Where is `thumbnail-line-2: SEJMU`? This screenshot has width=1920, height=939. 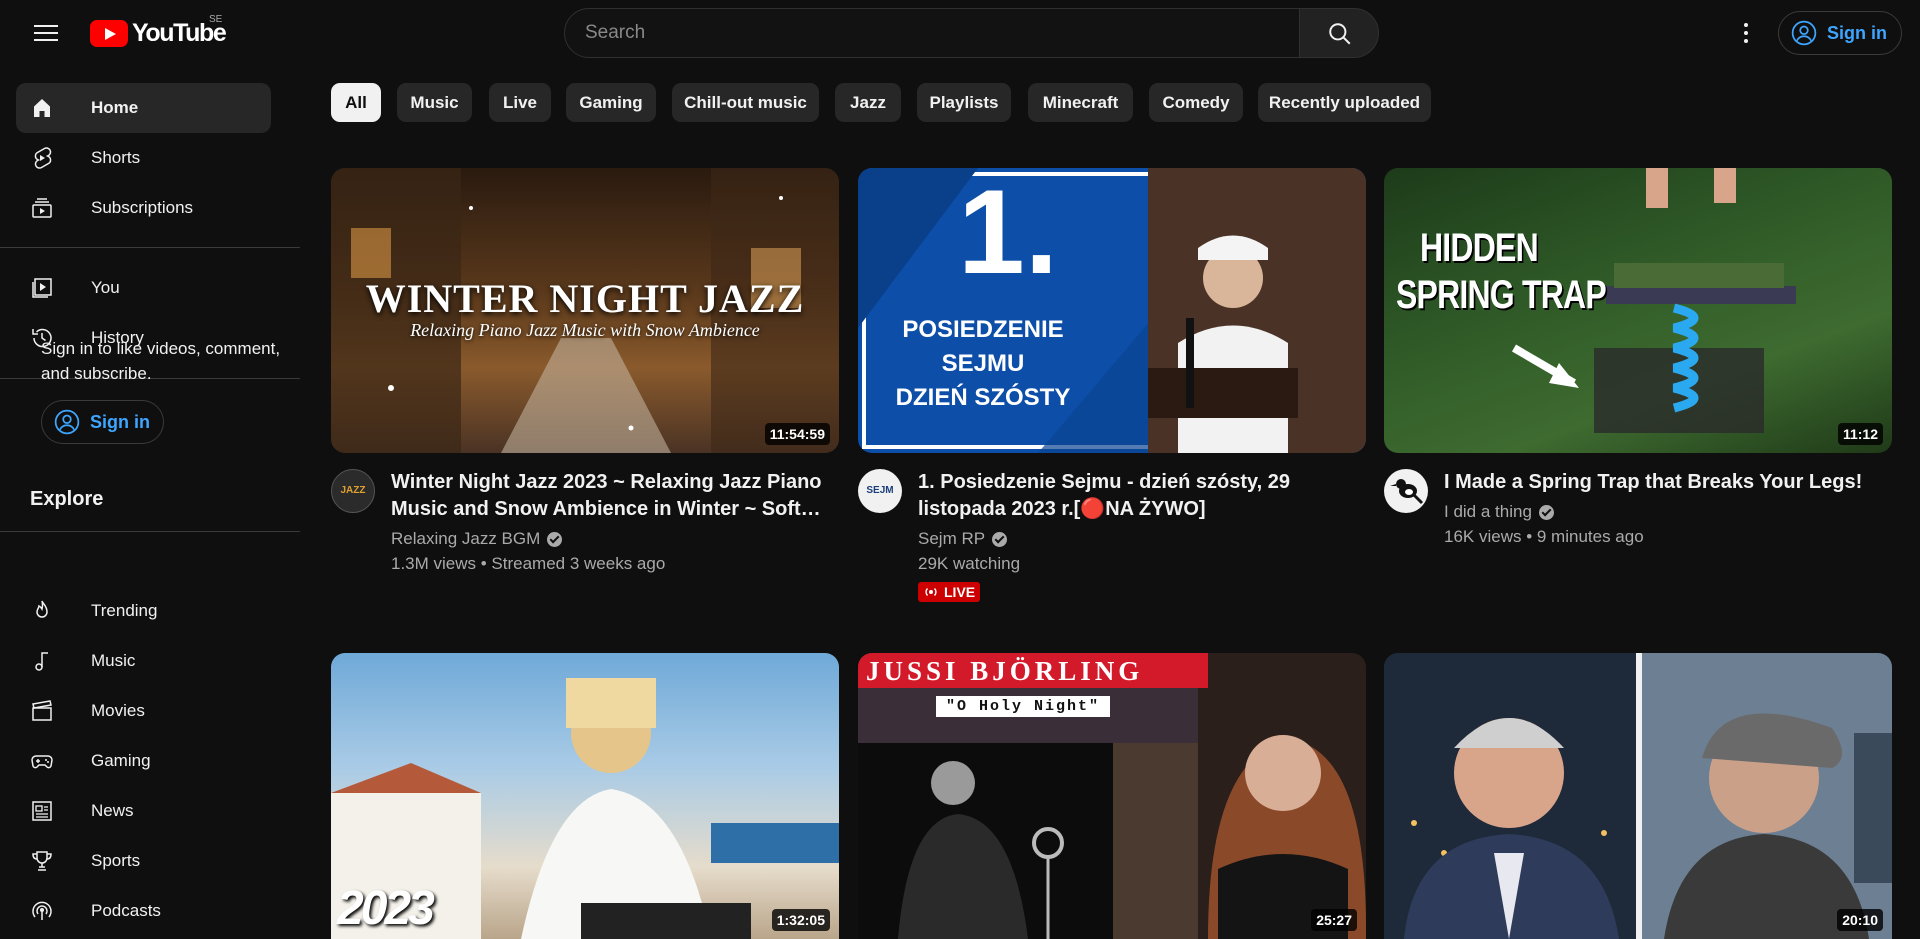
thumbnail-line-2: SEJMU is located at coordinates (983, 363).